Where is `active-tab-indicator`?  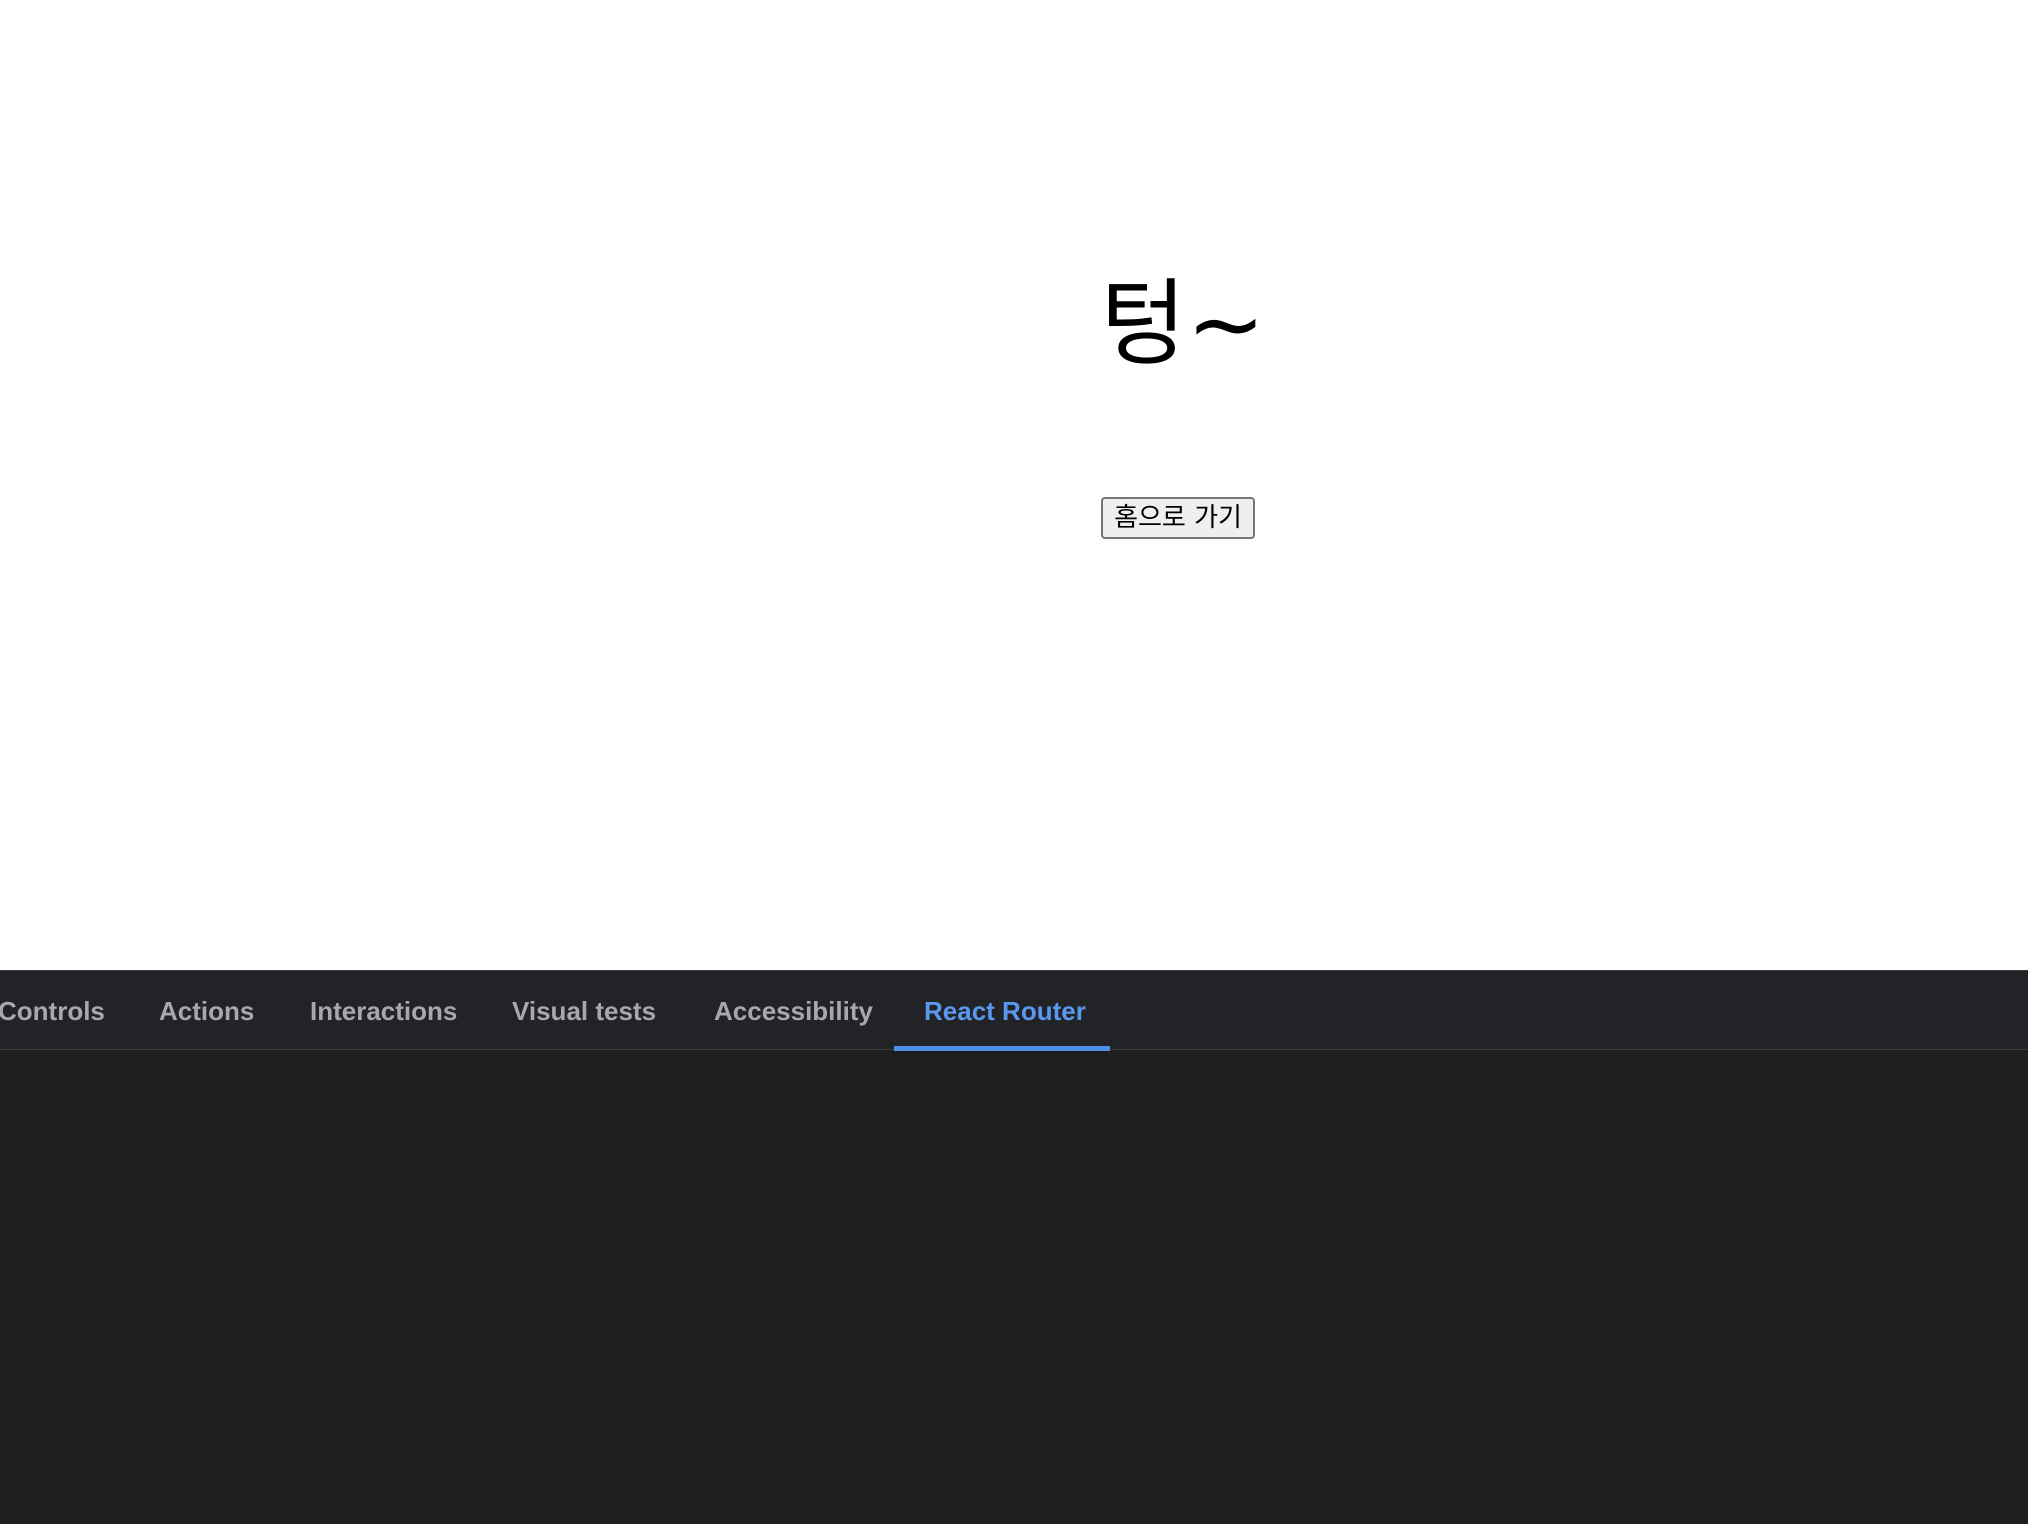 active-tab-indicator is located at coordinates (1002, 1048).